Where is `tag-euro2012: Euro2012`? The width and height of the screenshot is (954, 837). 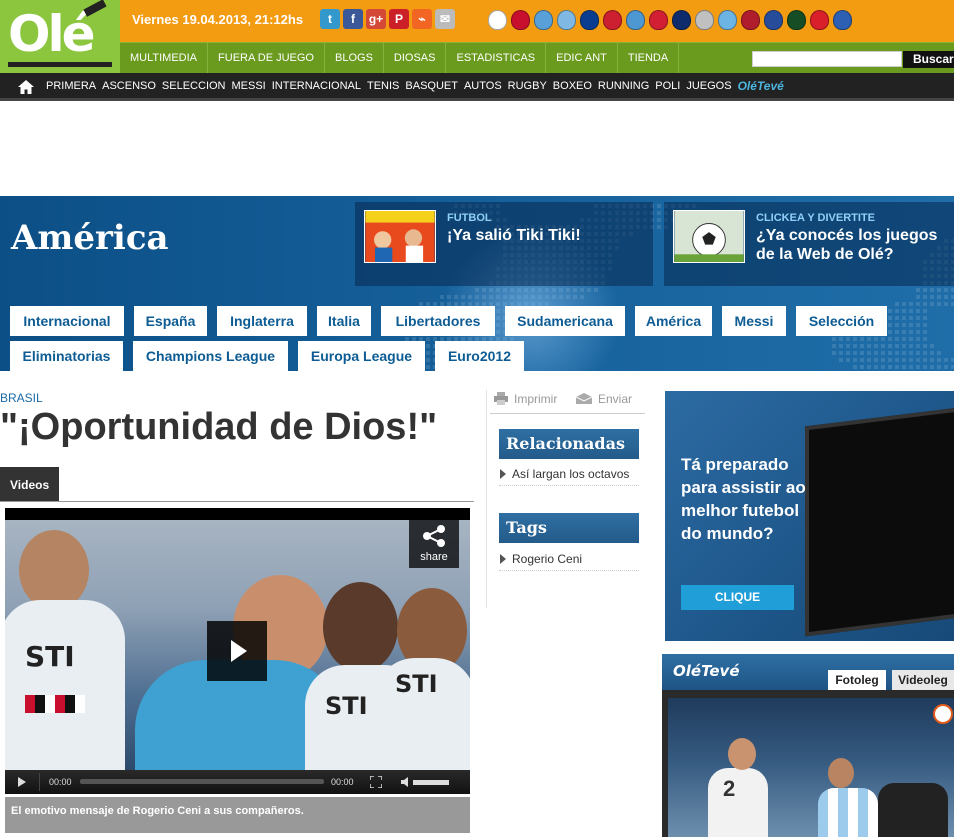
tag-euro2012: Euro2012 is located at coordinates (479, 356).